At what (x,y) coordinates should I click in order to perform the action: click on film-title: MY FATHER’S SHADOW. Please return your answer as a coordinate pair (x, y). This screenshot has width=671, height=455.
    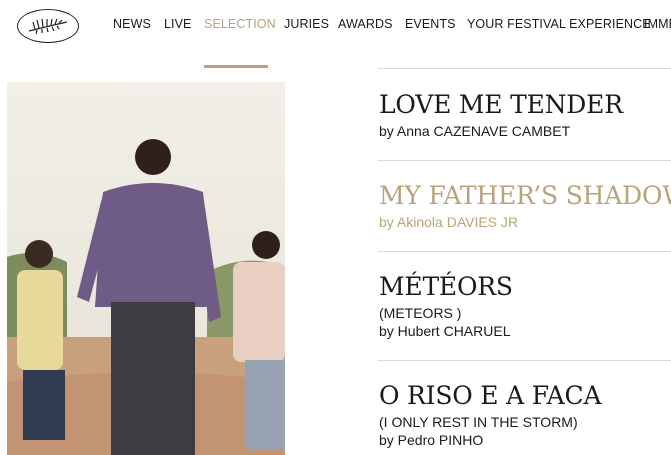
    Looking at the image, I should click on (525, 195).